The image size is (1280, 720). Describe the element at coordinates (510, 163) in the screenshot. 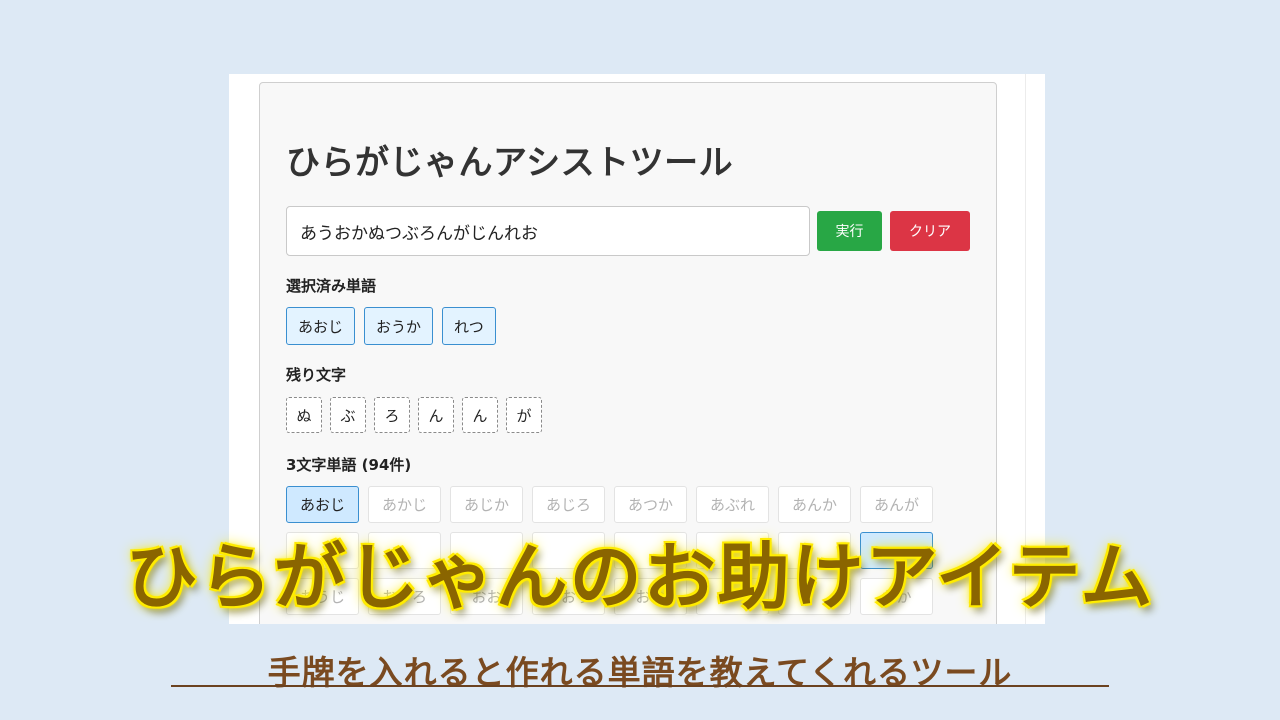

I see `page-title: ひらがじゃんアシストツール` at that location.